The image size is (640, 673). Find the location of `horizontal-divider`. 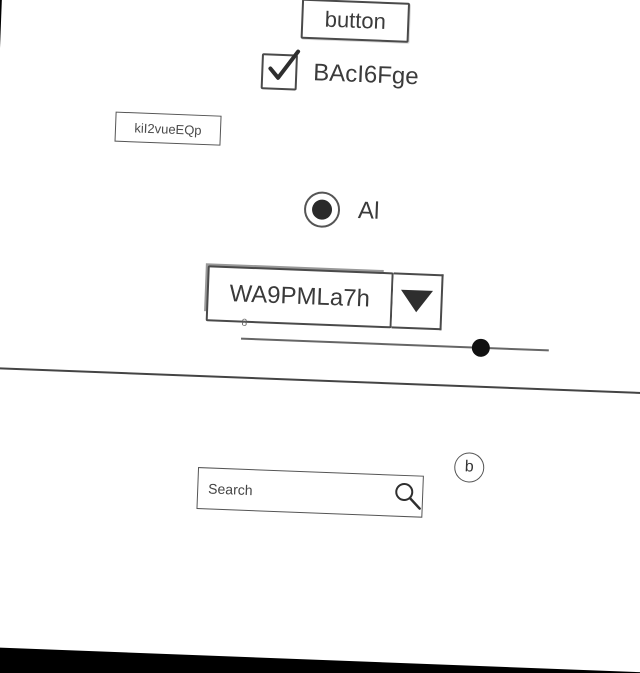

horizontal-divider is located at coordinates (320, 381).